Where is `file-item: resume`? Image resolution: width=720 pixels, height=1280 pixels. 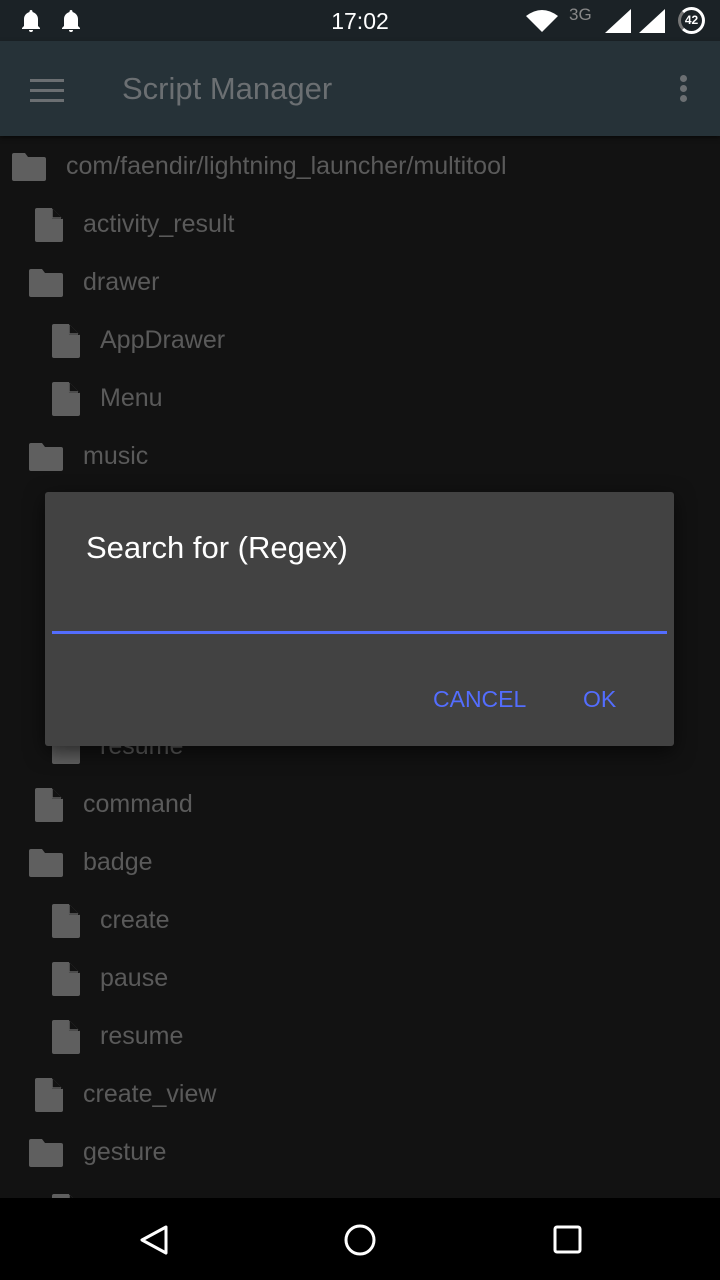
file-item: resume is located at coordinates (360, 1036).